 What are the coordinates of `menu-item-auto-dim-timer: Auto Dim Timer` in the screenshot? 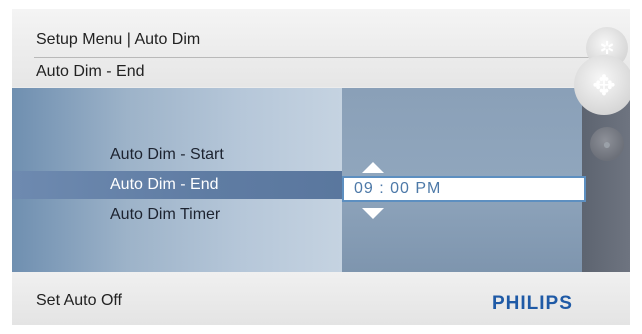 It's located at (165, 215).